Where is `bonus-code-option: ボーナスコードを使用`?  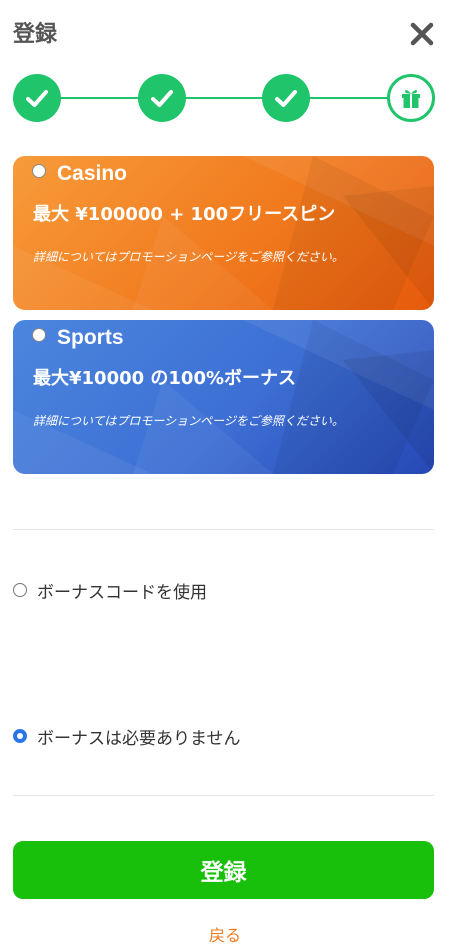
bonus-code-option: ボーナスコードを使用 is located at coordinates (110, 590).